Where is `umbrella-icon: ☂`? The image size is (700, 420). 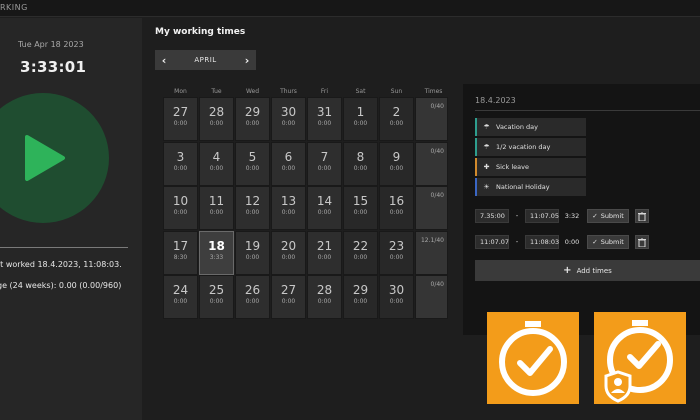
umbrella-icon: ☂ is located at coordinates (486, 147).